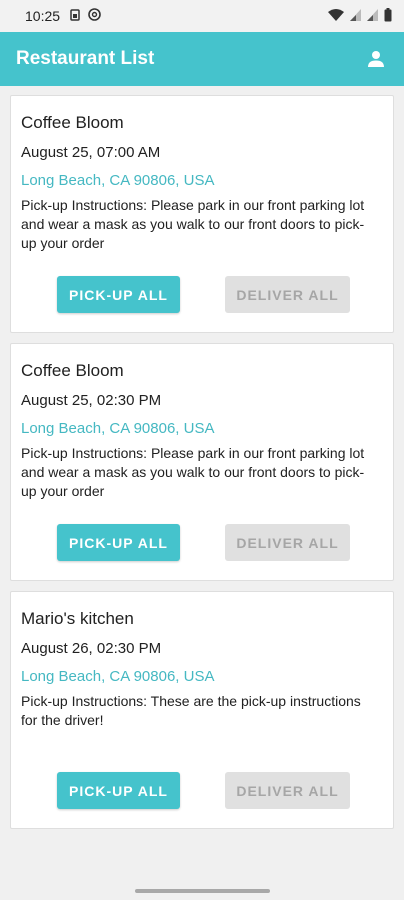 Image resolution: width=404 pixels, height=900 pixels. What do you see at coordinates (202, 16) in the screenshot?
I see `status-bar: 10:25` at bounding box center [202, 16].